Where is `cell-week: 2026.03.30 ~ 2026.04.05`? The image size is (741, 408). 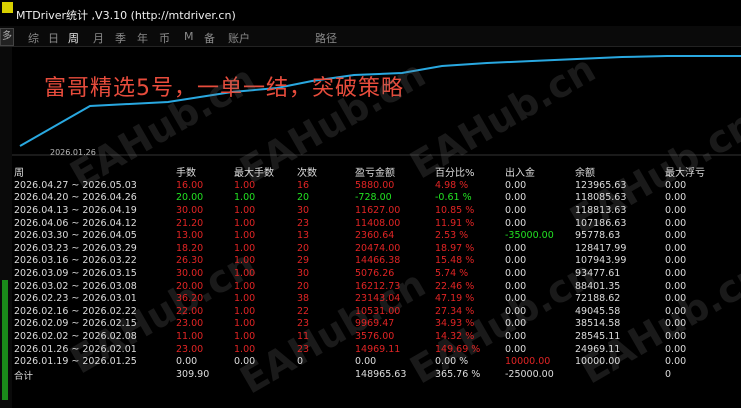 cell-week: 2026.03.30 ~ 2026.04.05 is located at coordinates (75, 236).